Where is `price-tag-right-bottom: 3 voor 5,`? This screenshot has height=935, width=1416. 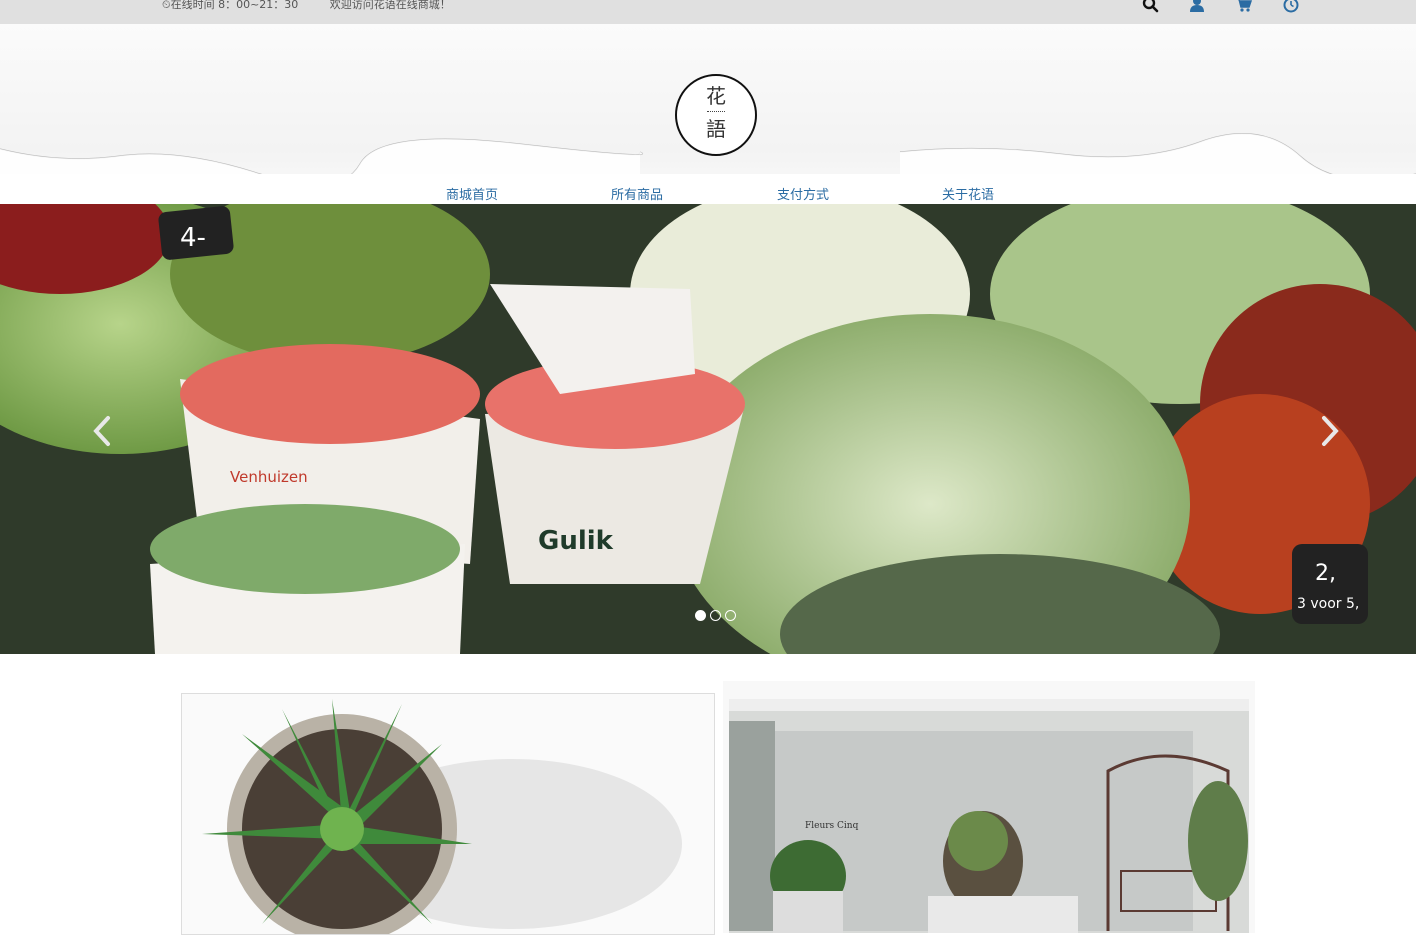
price-tag-right-bottom: 3 voor 5, is located at coordinates (1328, 604).